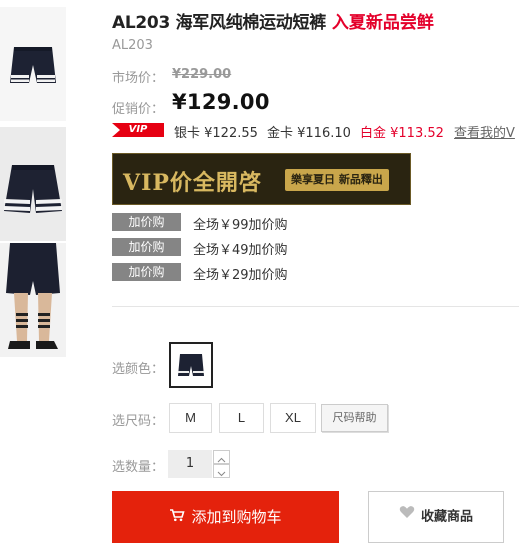  What do you see at coordinates (219, 23) in the screenshot?
I see `product-title: AL203 海军风纯棉运动短裤` at bounding box center [219, 23].